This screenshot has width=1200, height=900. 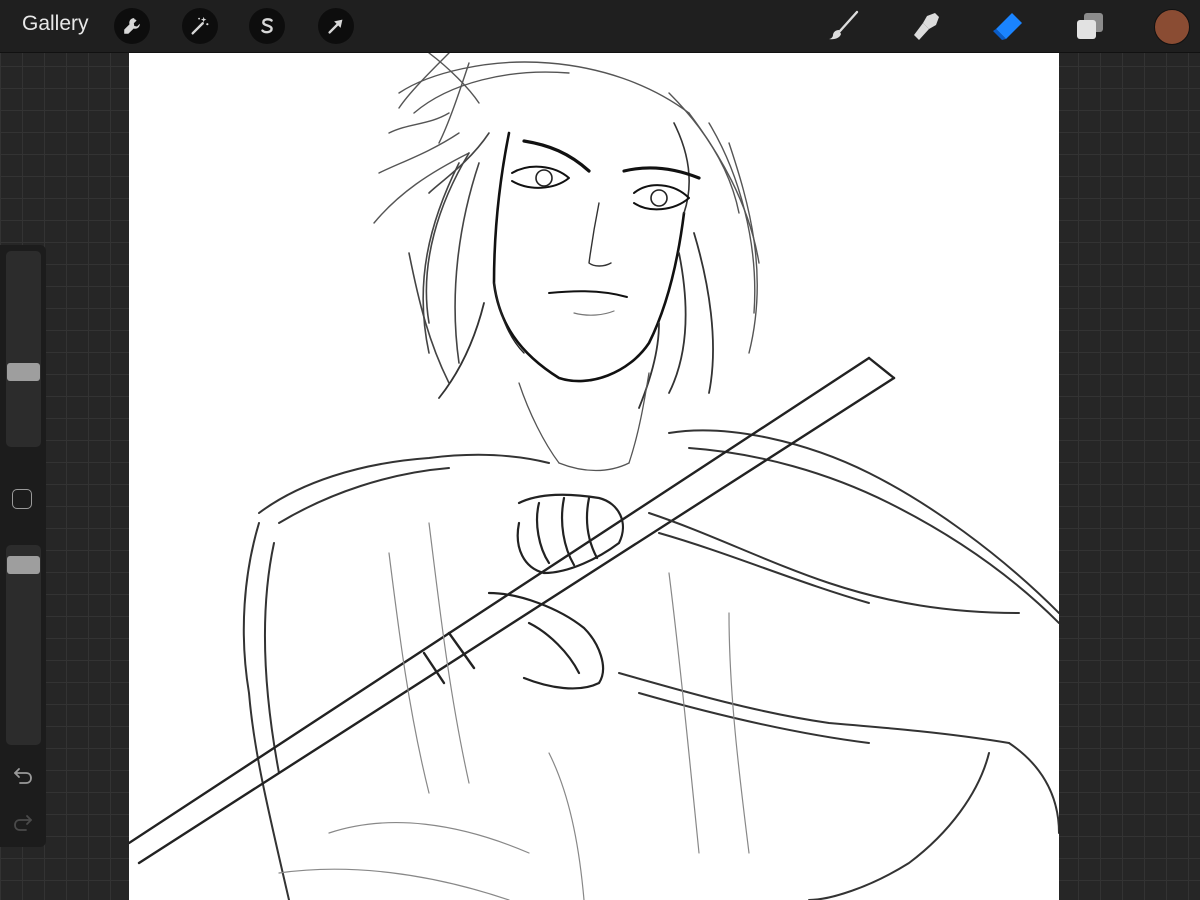 I want to click on smudge-button, so click(x=926, y=26).